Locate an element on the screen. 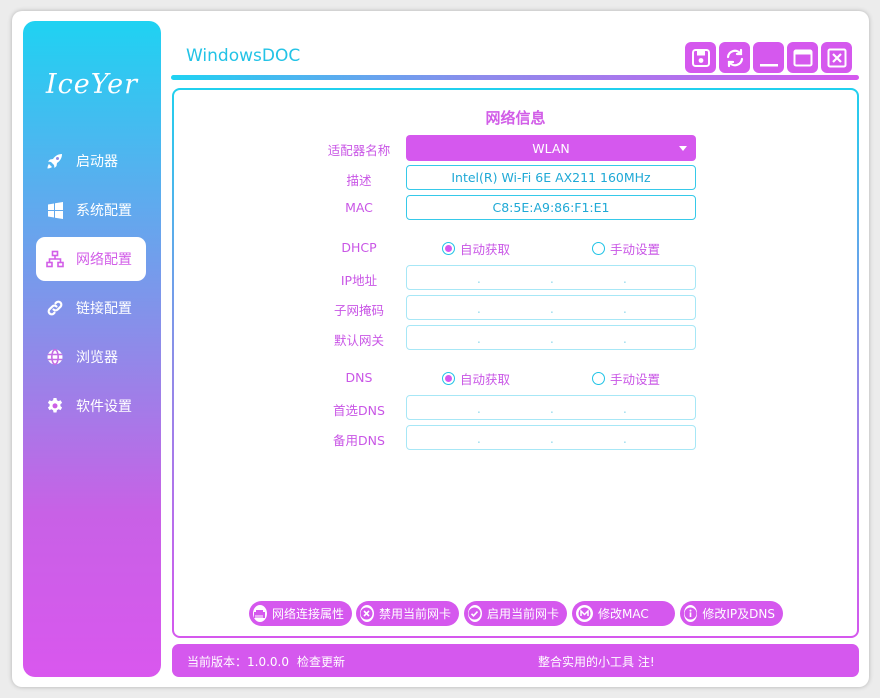 This screenshot has width=880, height=698. check-update-link: 检查更新 is located at coordinates (321, 661).